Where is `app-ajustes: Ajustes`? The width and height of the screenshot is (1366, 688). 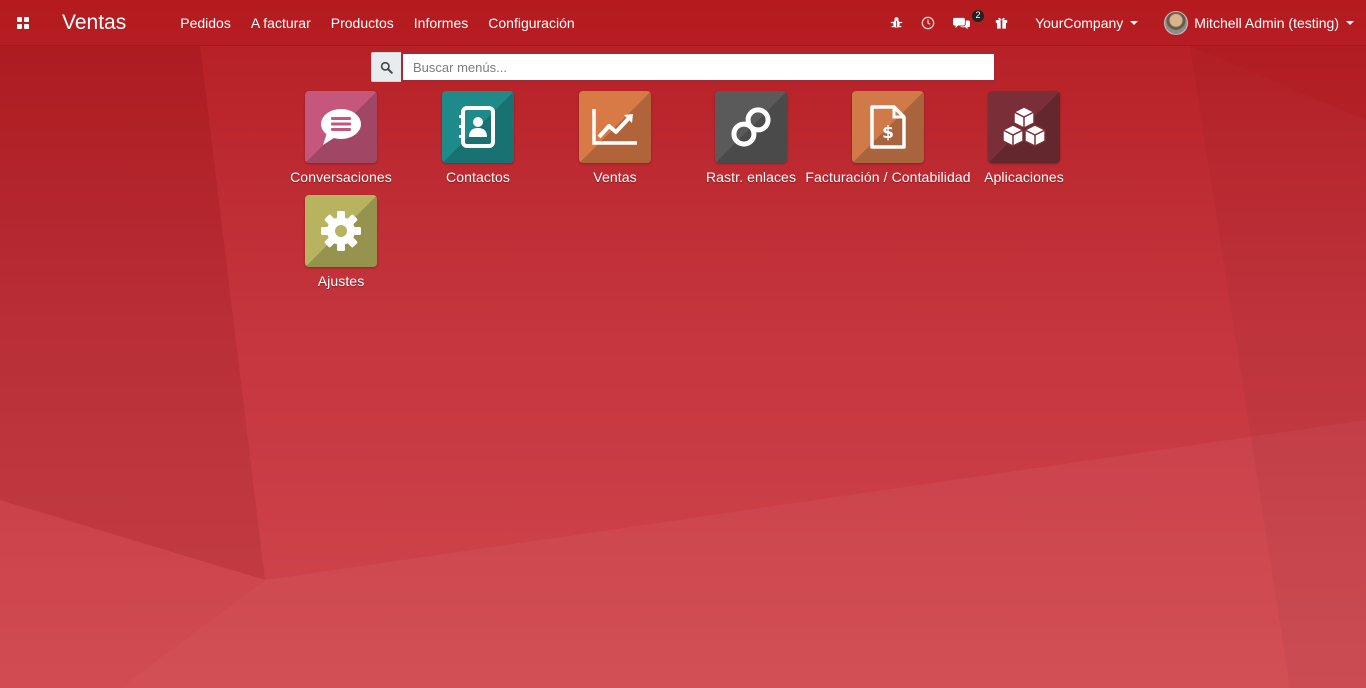 app-ajustes: Ajustes is located at coordinates (341, 242).